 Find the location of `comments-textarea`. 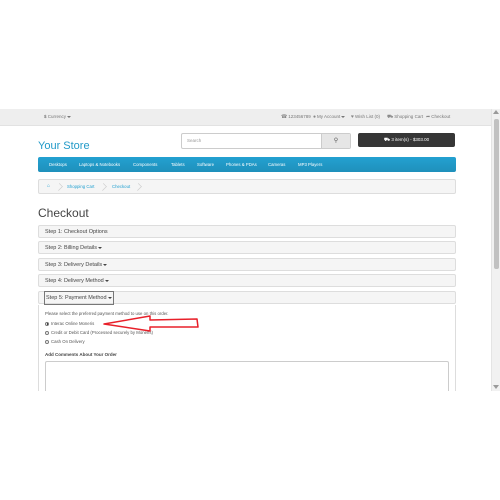

comments-textarea is located at coordinates (247, 376).